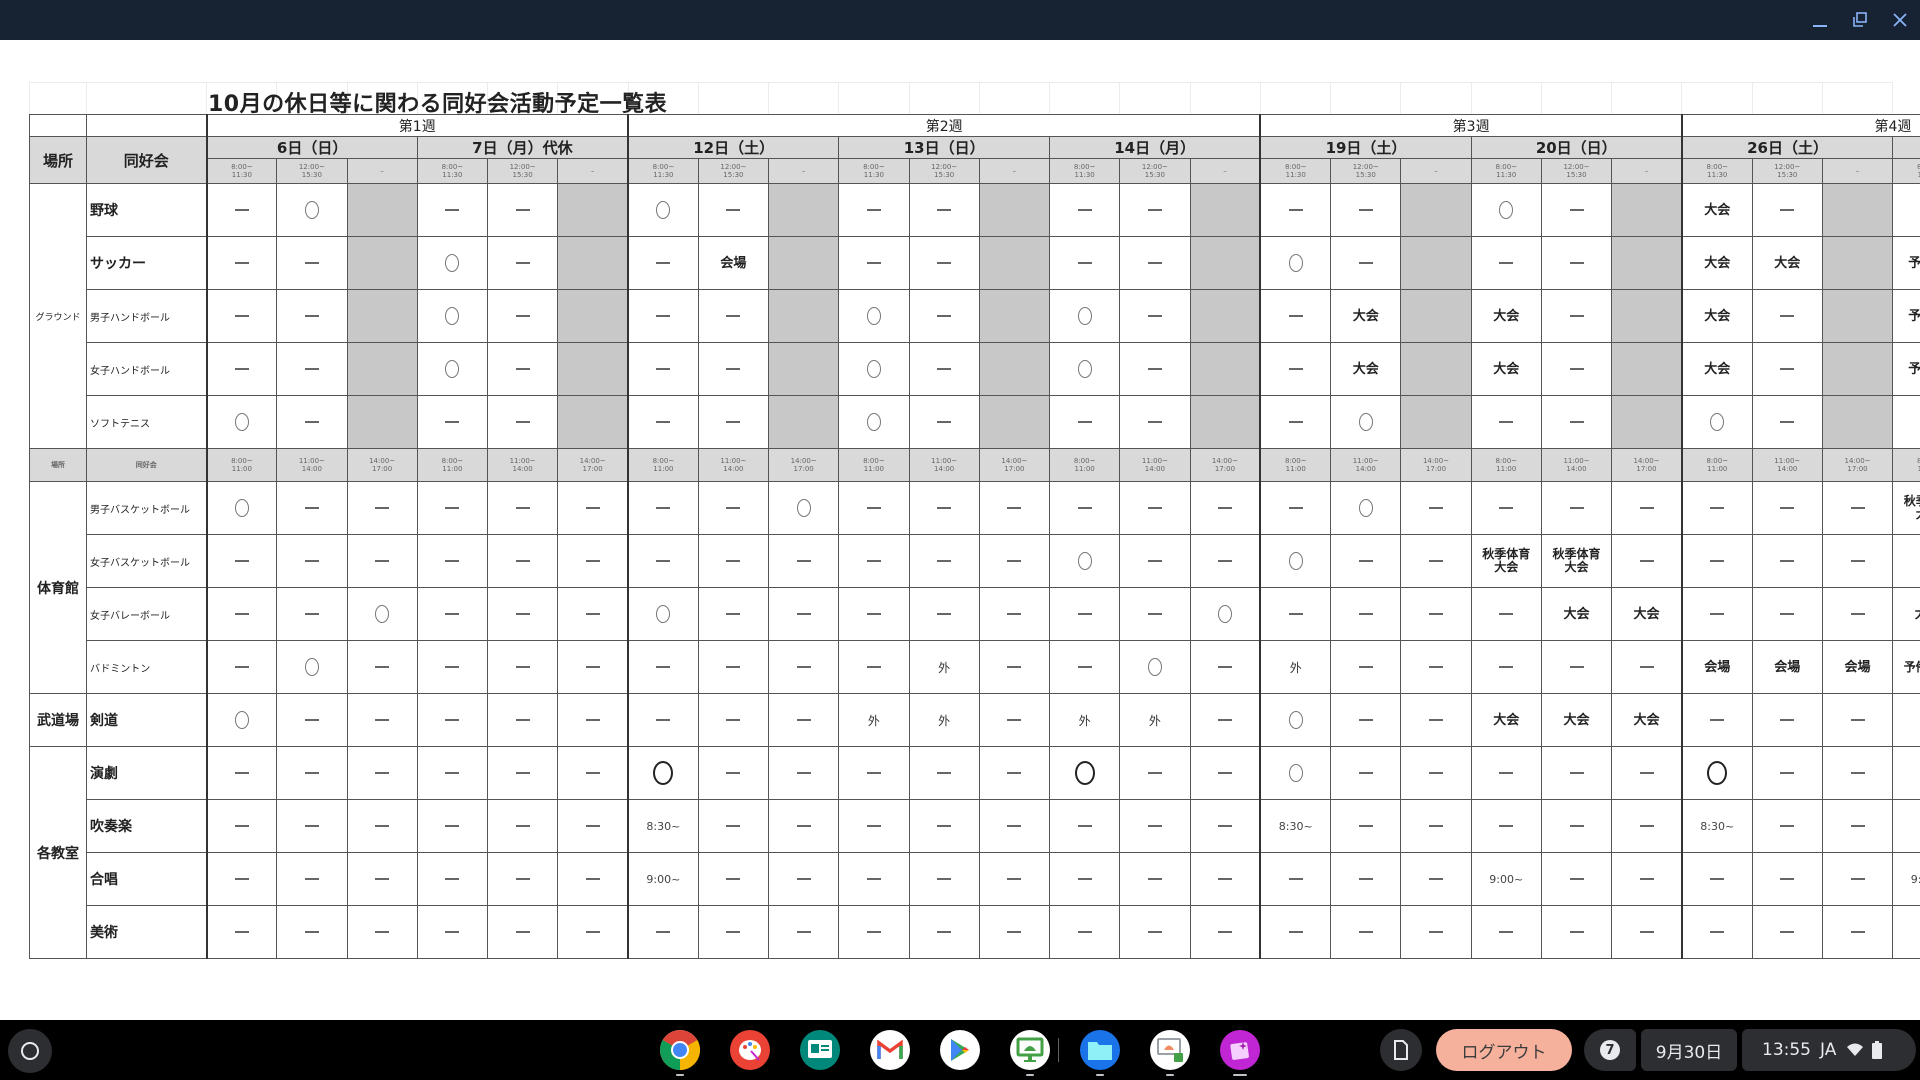 The width and height of the screenshot is (1920, 1080). What do you see at coordinates (1030, 1053) in the screenshot?
I see `app-screen-share` at bounding box center [1030, 1053].